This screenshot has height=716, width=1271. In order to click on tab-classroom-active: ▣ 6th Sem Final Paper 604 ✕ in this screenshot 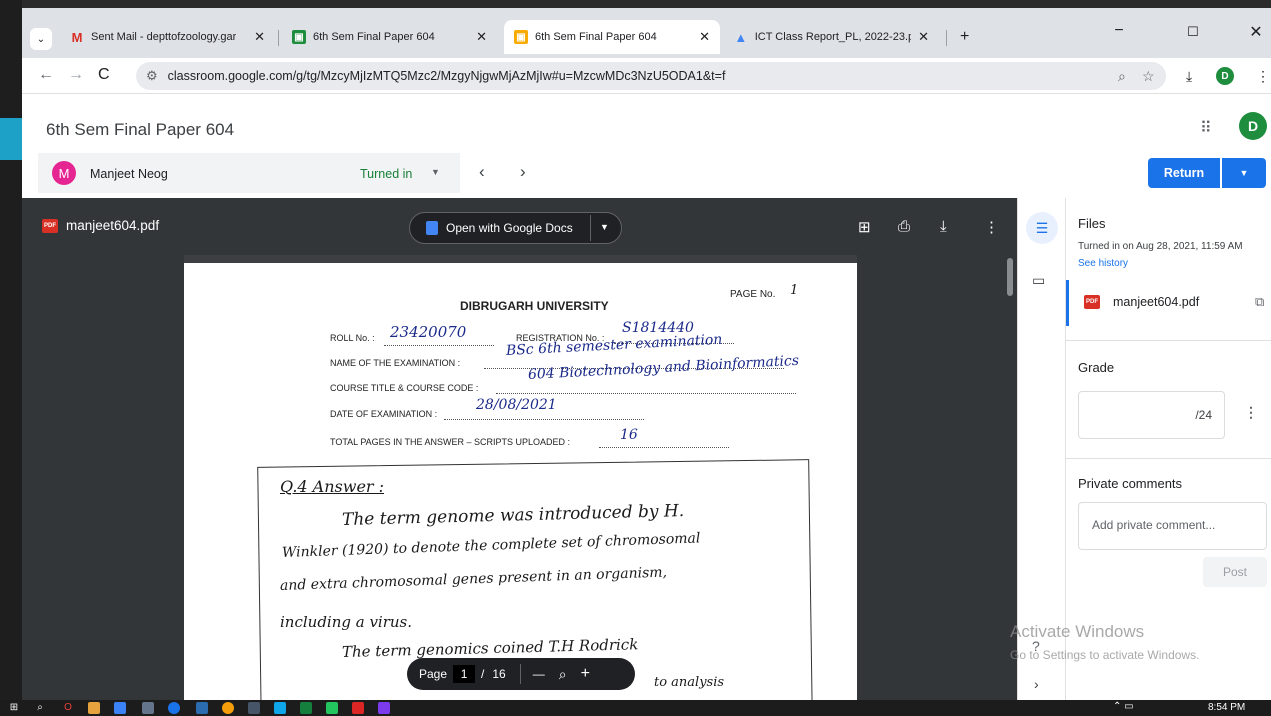, I will do `click(612, 37)`.